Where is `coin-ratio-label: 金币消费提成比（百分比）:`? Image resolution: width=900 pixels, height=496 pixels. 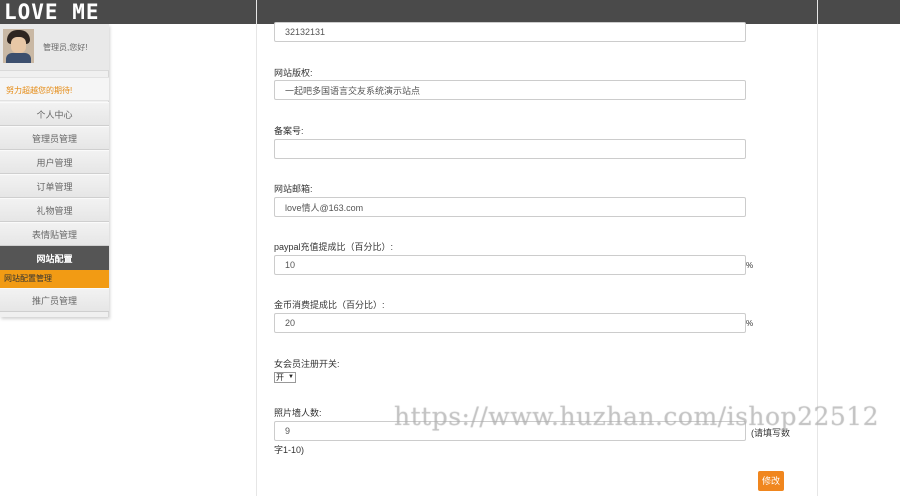 coin-ratio-label: 金币消费提成比（百分比）: is located at coordinates (329, 305).